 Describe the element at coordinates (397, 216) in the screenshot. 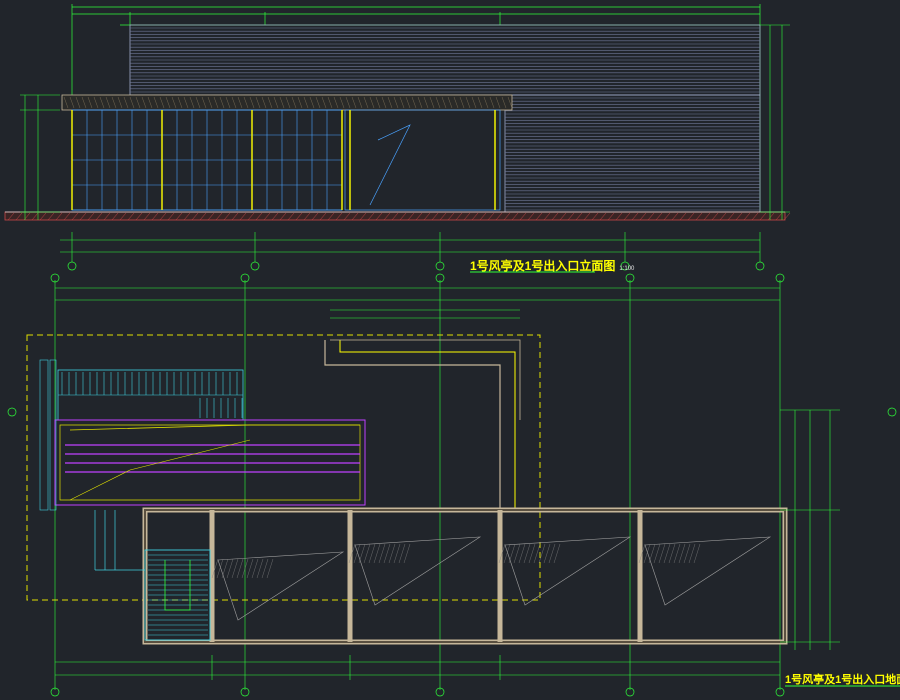

I see `elevation-ground` at that location.